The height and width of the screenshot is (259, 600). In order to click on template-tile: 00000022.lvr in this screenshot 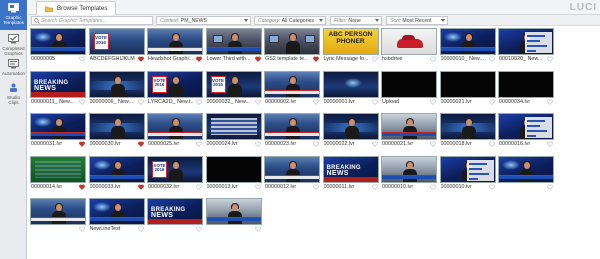, I will do `click(350, 131)`.